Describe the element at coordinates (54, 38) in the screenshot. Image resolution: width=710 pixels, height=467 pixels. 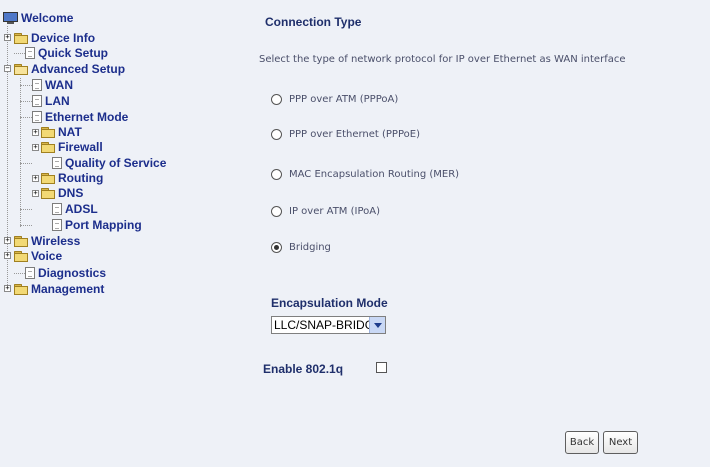
I see `tree-item-device-info: Device Info` at that location.